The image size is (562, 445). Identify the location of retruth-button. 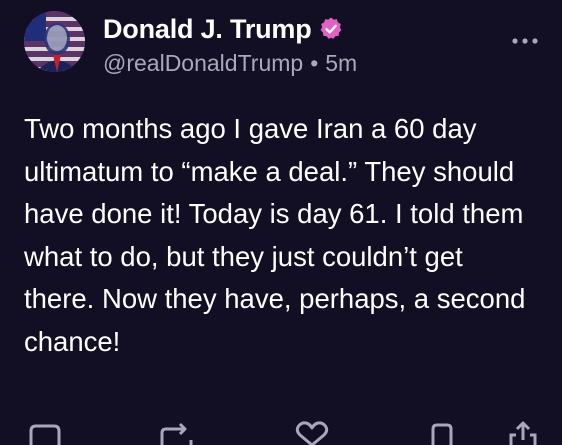
(178, 432).